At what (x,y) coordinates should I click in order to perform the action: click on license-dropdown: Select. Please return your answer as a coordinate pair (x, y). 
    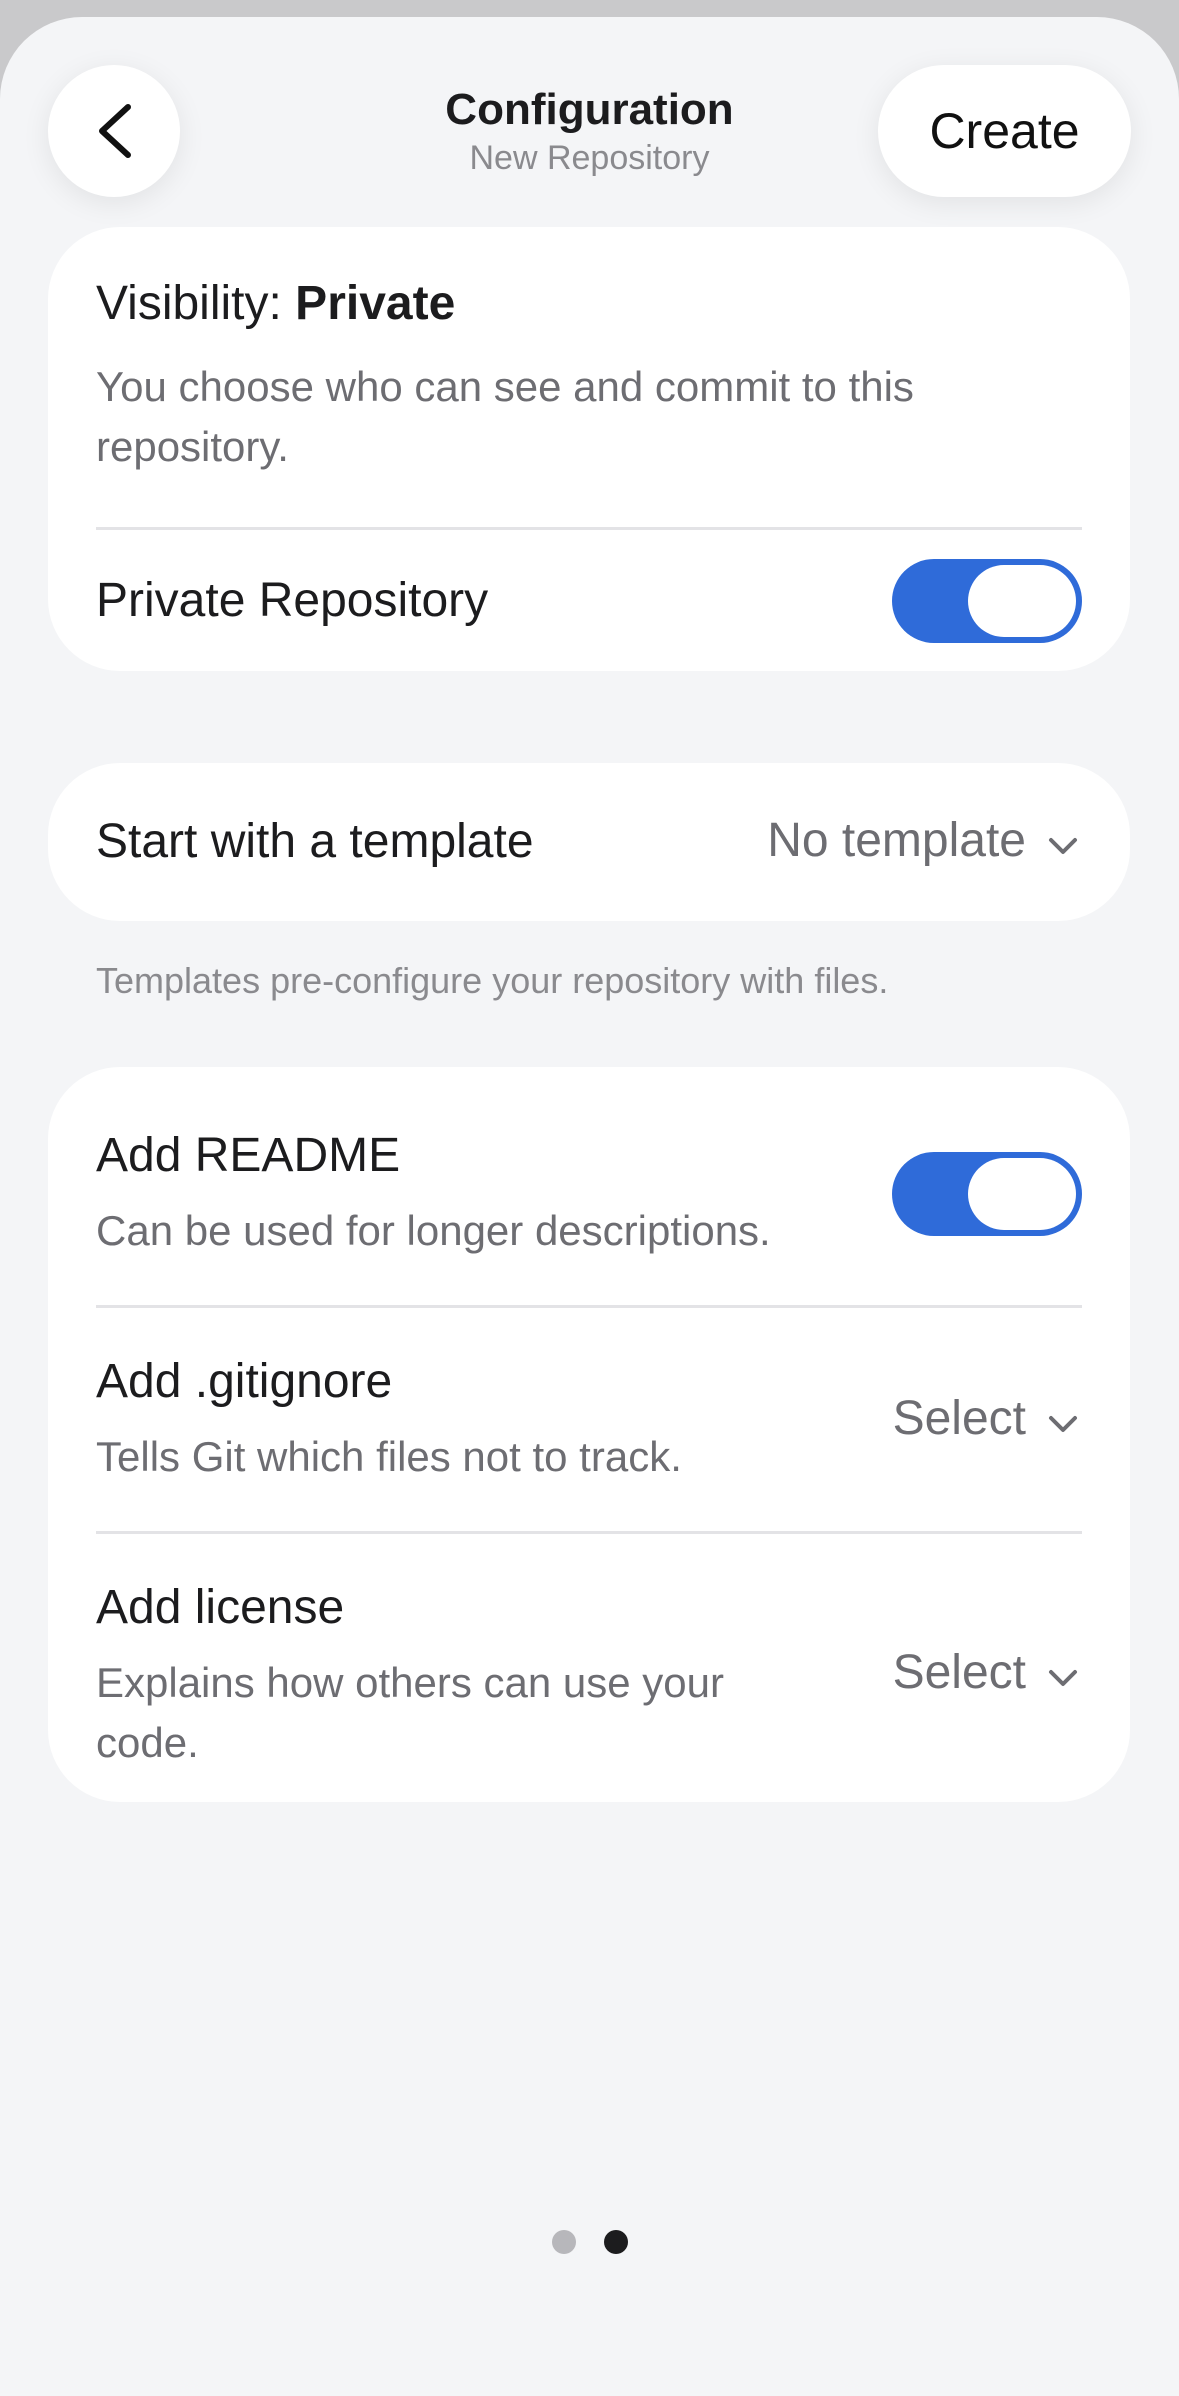
    Looking at the image, I should click on (985, 1672).